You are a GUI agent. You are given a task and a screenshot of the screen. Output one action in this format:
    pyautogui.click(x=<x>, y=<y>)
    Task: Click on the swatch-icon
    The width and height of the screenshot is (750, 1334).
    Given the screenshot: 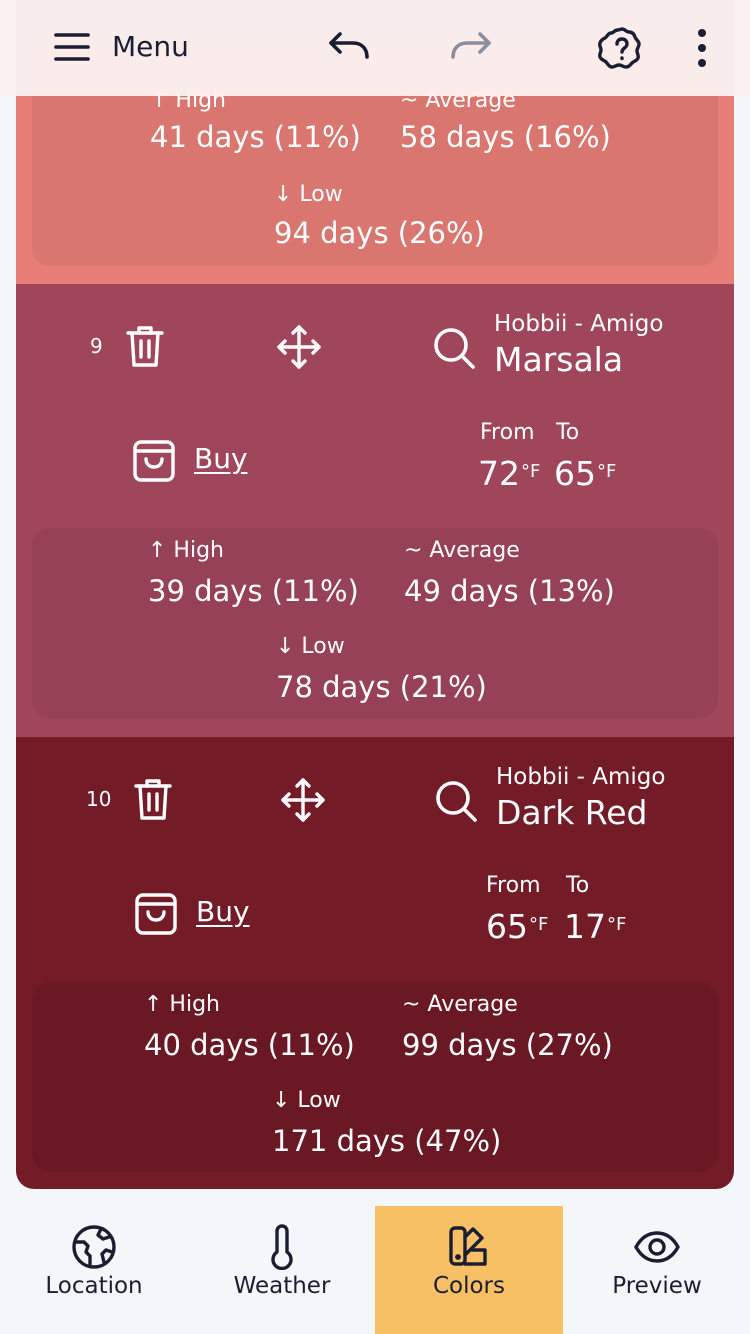 What is the action you would take?
    pyautogui.click(x=469, y=1249)
    